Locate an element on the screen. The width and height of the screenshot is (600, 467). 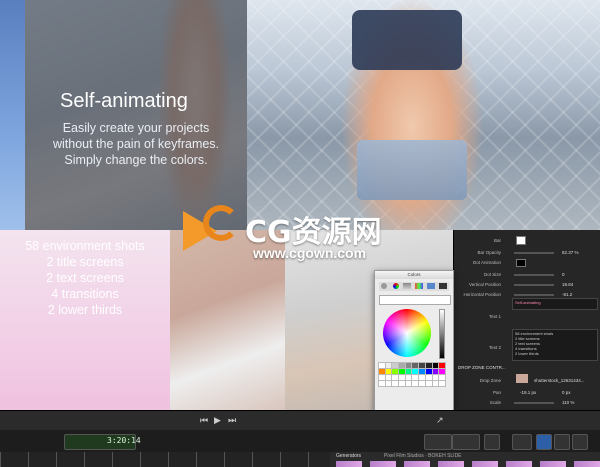
row-bar: Bar is located at coordinates (527, 241).